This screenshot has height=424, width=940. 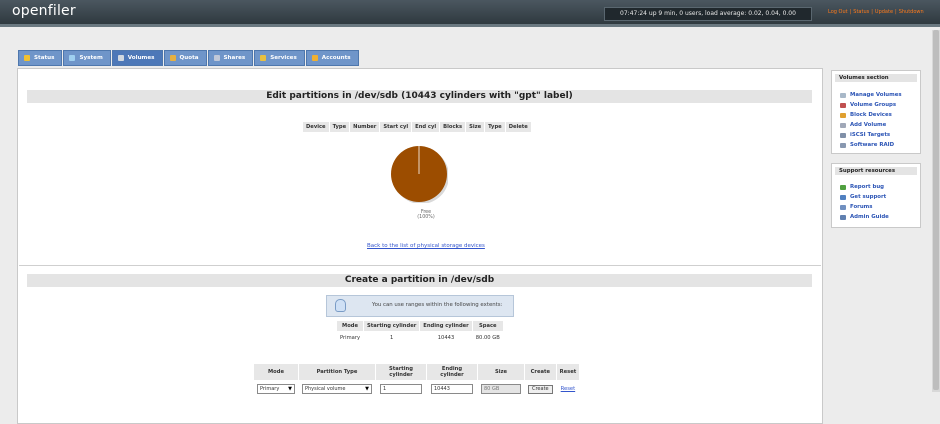 I want to click on start-cell: 1, so click(x=401, y=389).